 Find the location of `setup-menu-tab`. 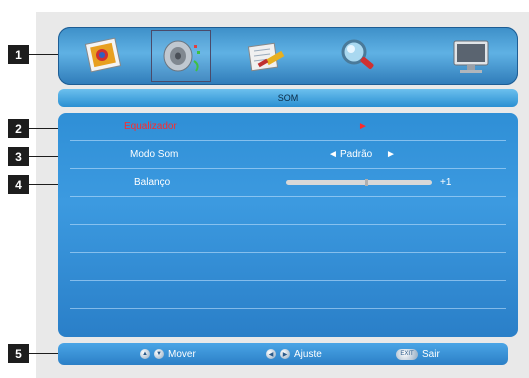

setup-menu-tab is located at coordinates (265, 56).